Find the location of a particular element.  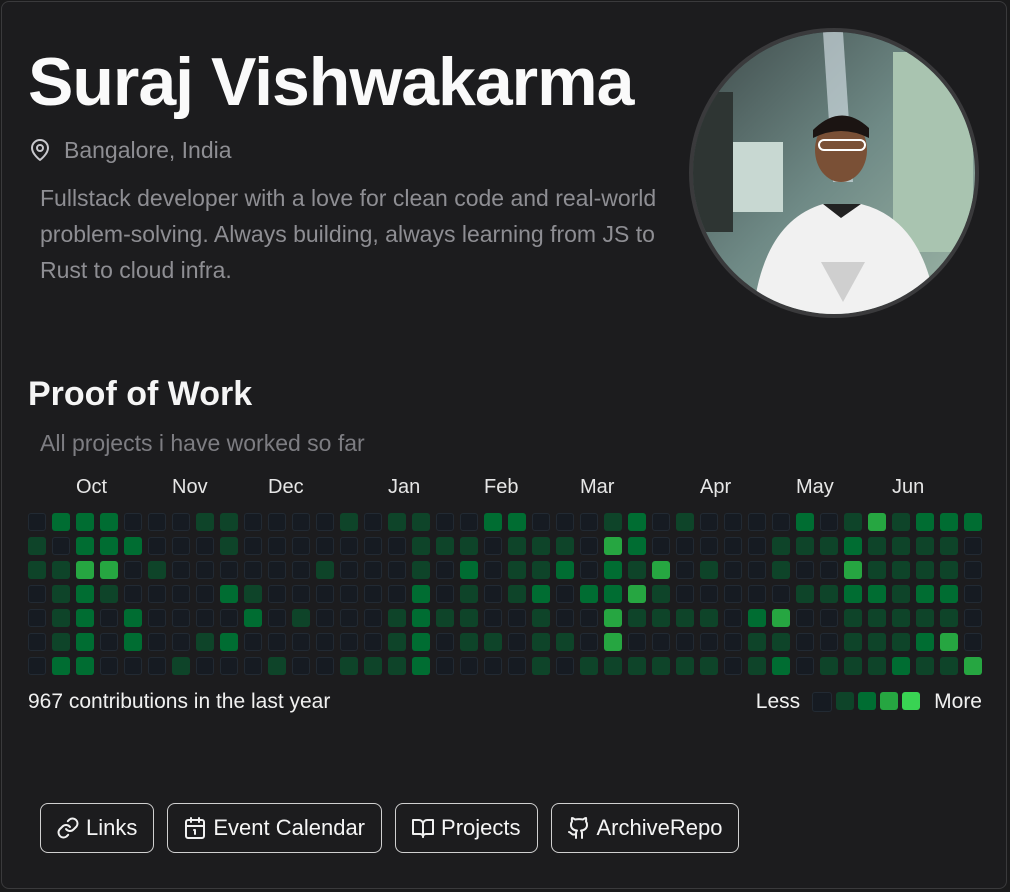

legend-swatch is located at coordinates (889, 701).